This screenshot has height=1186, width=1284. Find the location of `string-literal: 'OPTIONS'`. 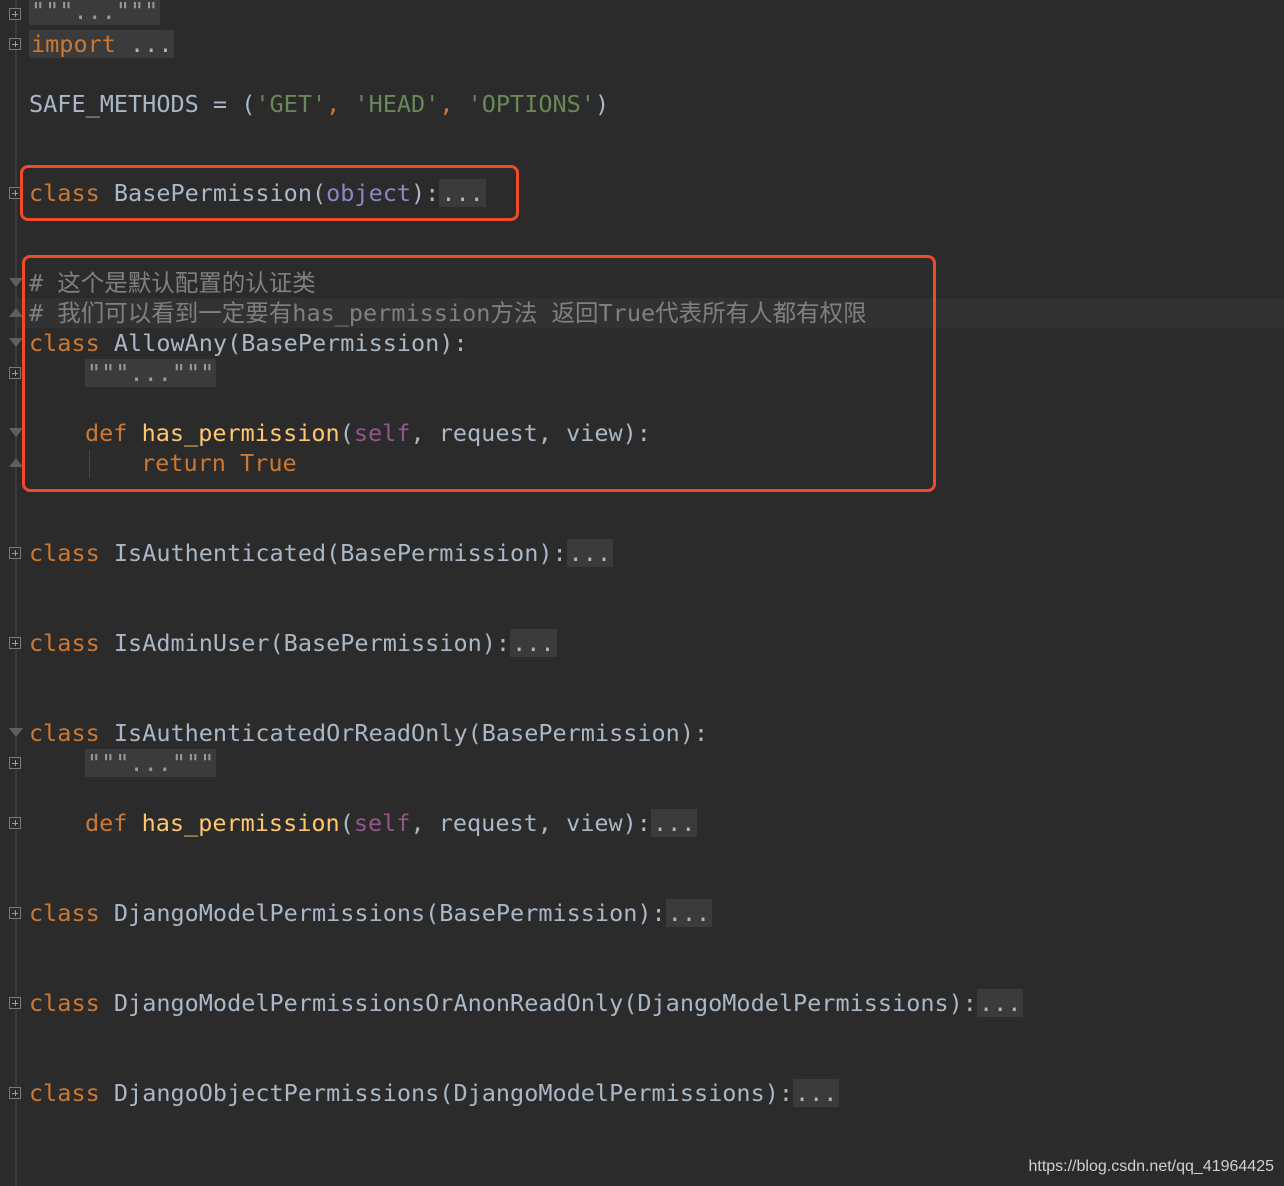

string-literal: 'OPTIONS' is located at coordinates (531, 104).